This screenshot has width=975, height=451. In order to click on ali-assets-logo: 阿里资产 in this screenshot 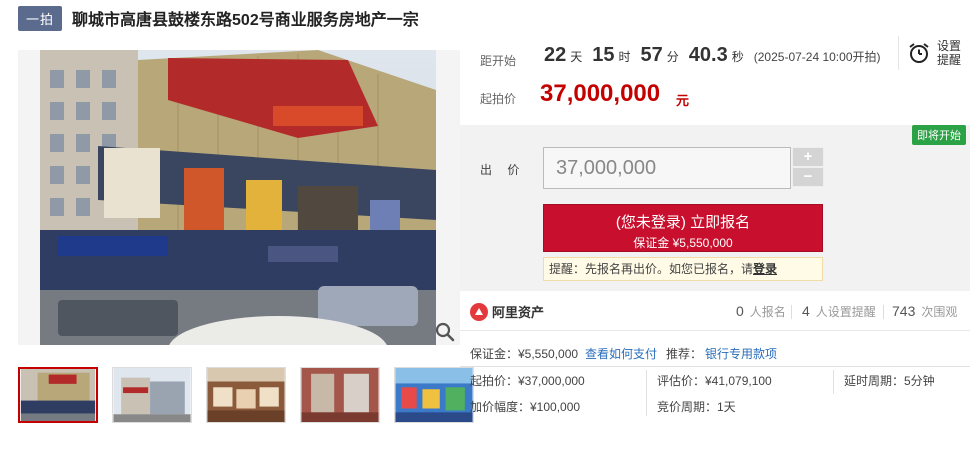, I will do `click(507, 311)`.